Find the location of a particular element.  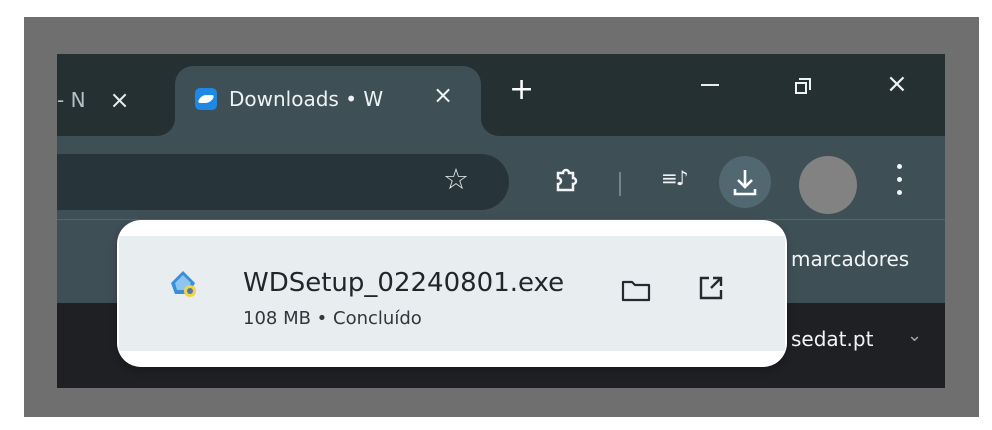

download-icon is located at coordinates (745, 183).